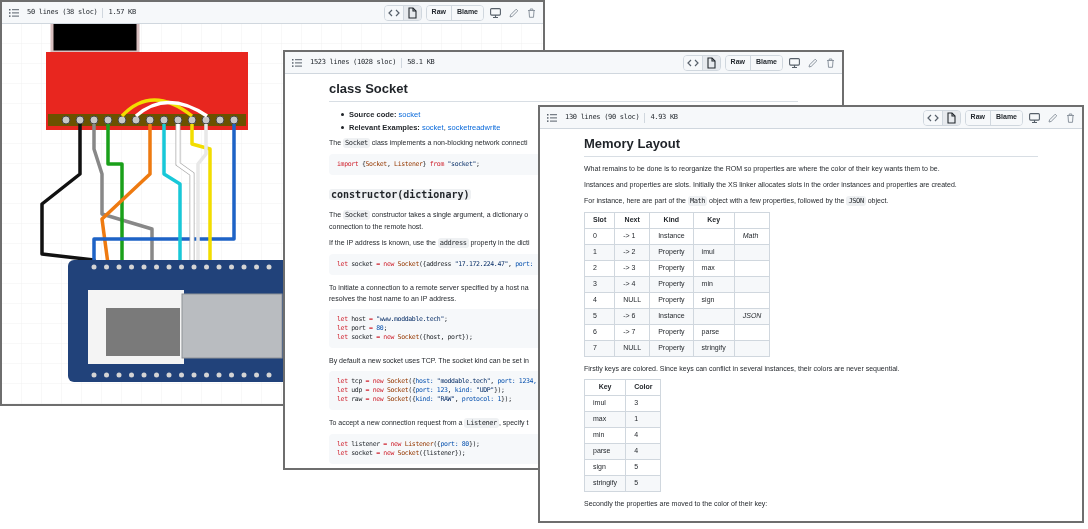 Image resolution: width=1088 pixels, height=529 pixels. What do you see at coordinates (811, 146) in the screenshot?
I see `section-heading: Memory Layout` at bounding box center [811, 146].